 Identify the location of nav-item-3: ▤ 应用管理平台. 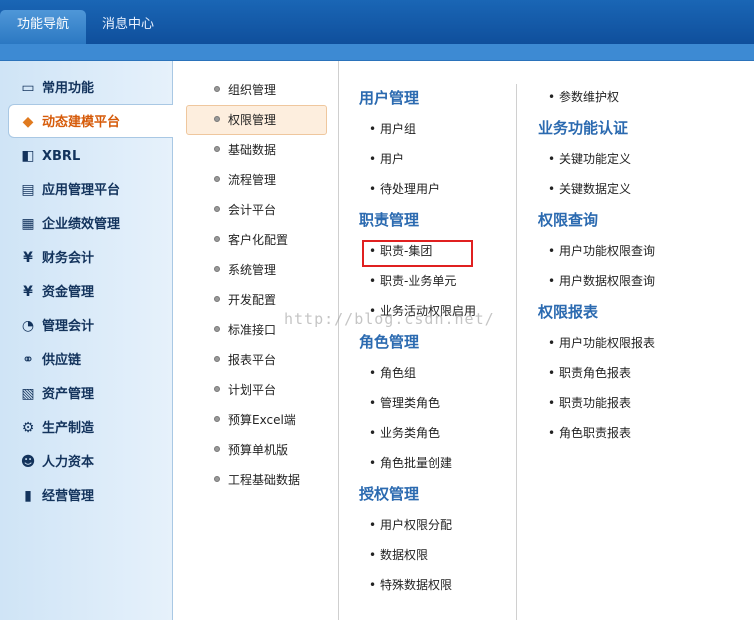
(70, 190).